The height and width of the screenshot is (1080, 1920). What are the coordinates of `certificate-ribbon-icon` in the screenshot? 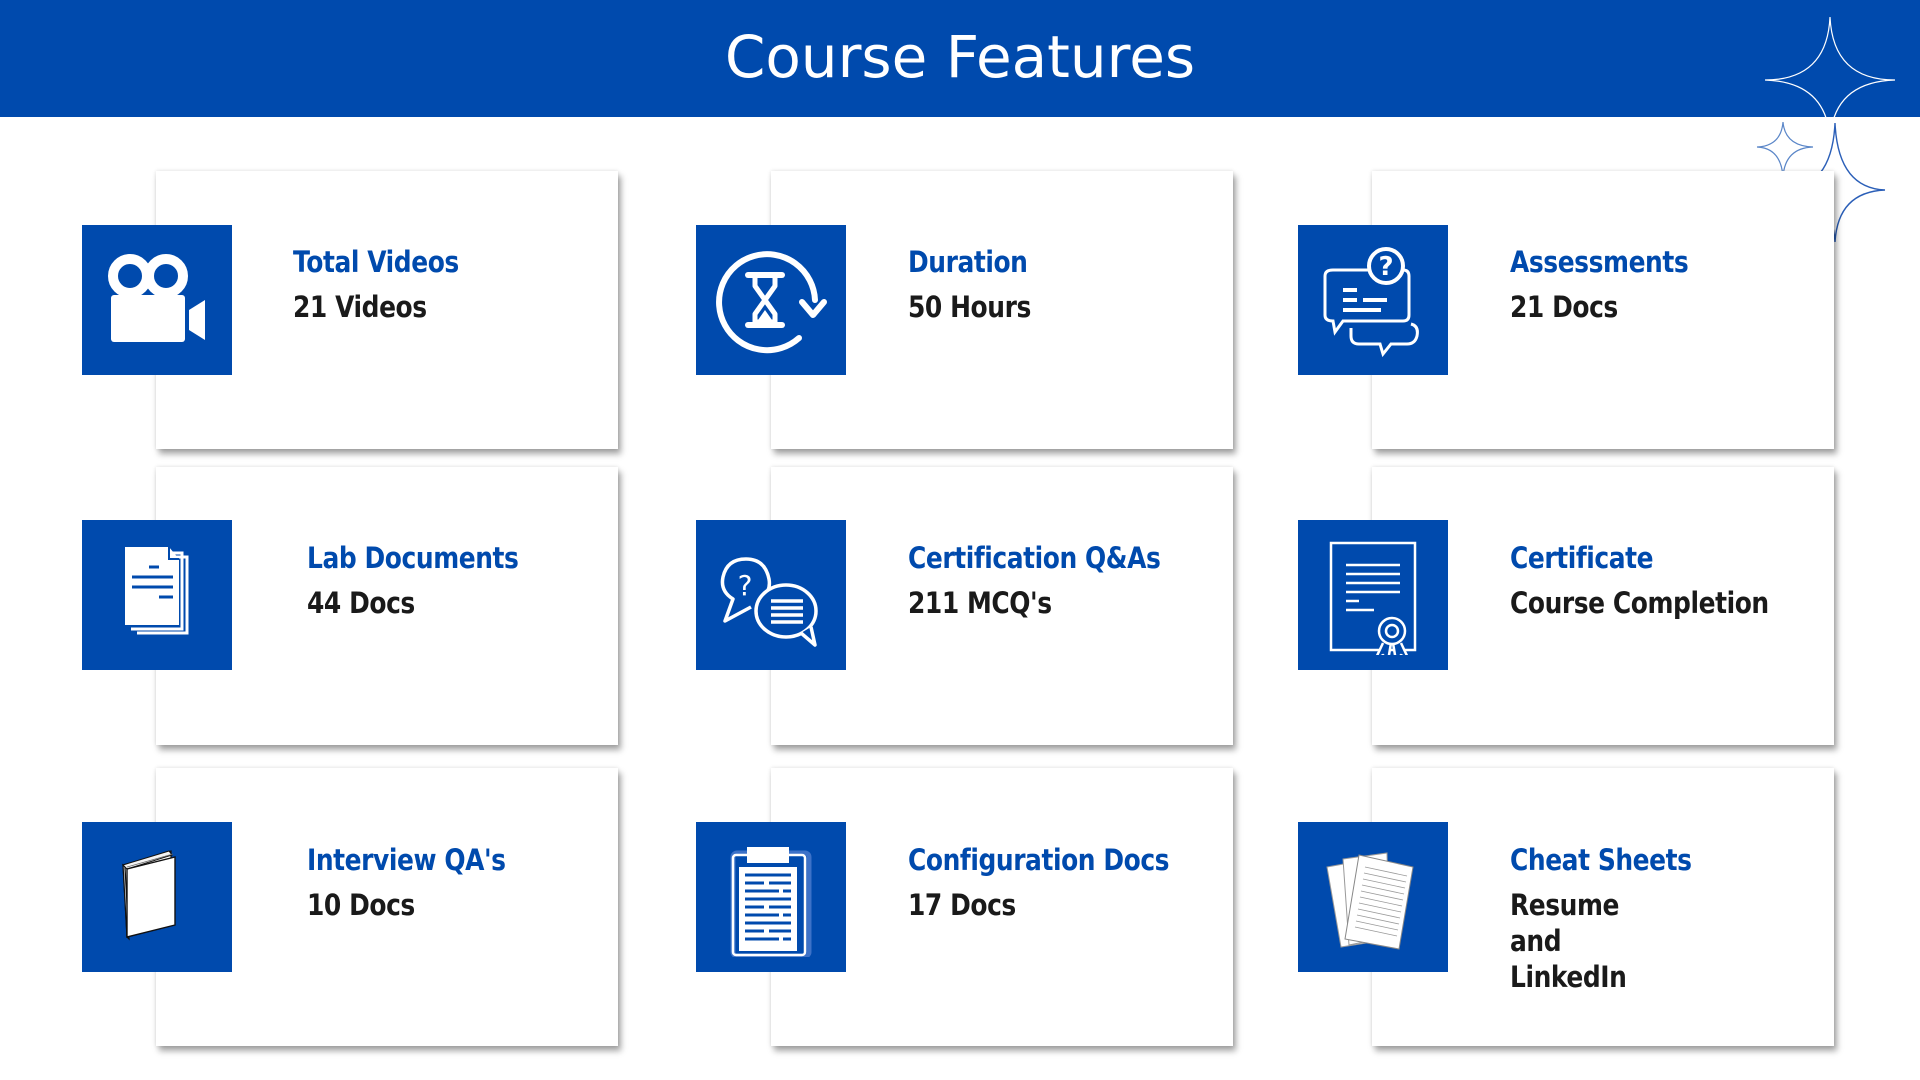 It's located at (1373, 598).